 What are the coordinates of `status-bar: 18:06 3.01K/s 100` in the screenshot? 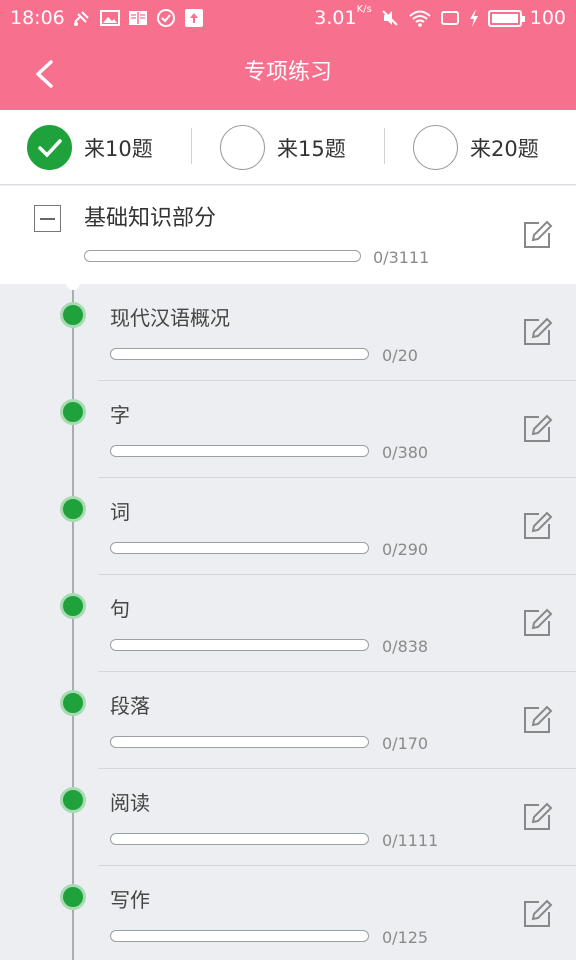 It's located at (288, 18).